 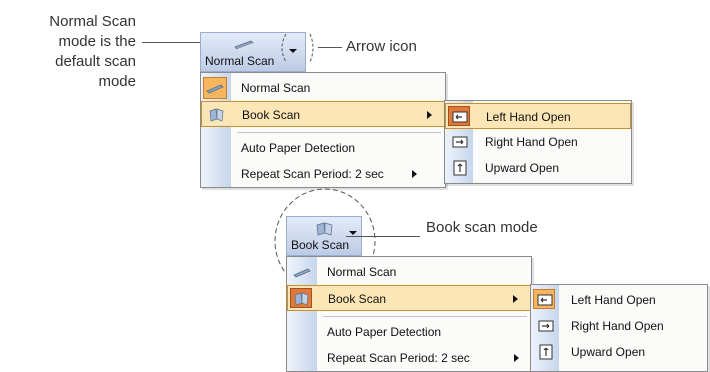 What do you see at coordinates (320, 245) in the screenshot?
I see `button-label: Book Scan` at bounding box center [320, 245].